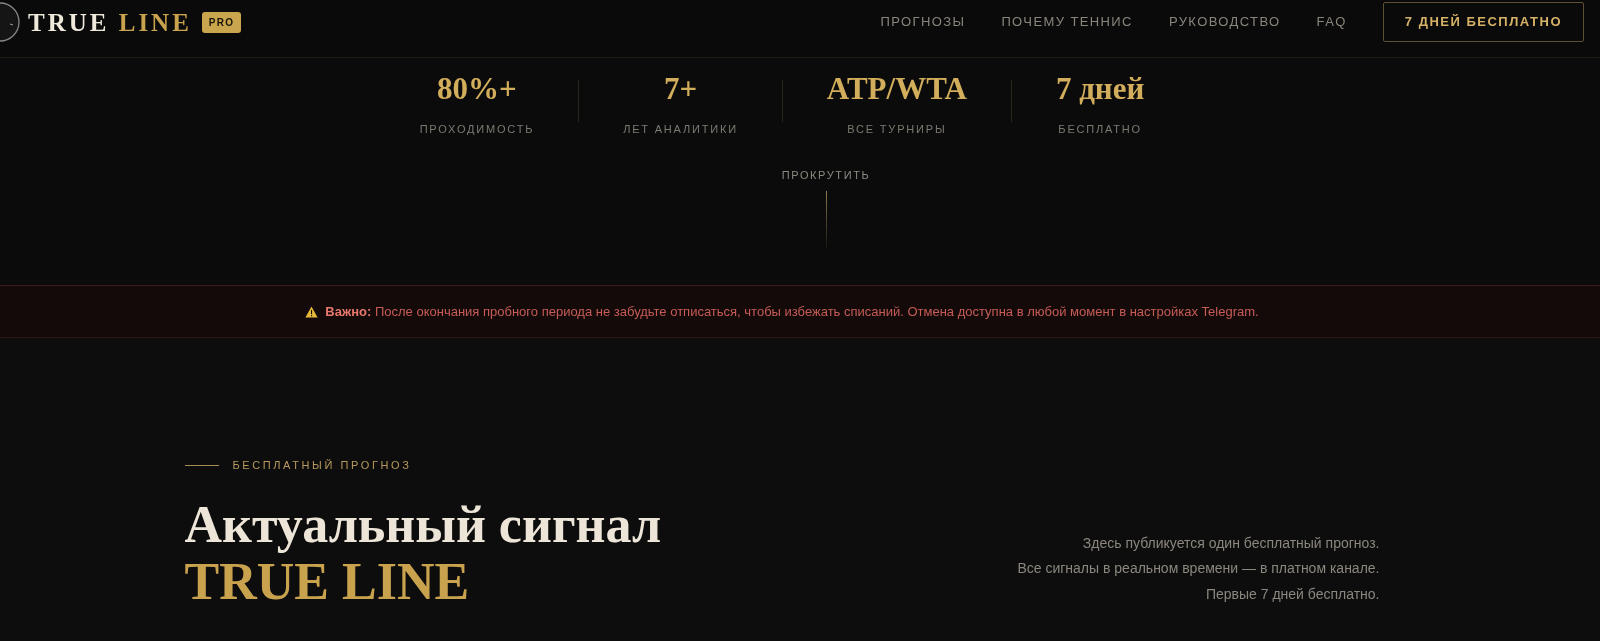 This screenshot has width=1600, height=641. Describe the element at coordinates (1100, 129) in the screenshot. I see `stat-label: БЕСПЛАТНО` at that location.